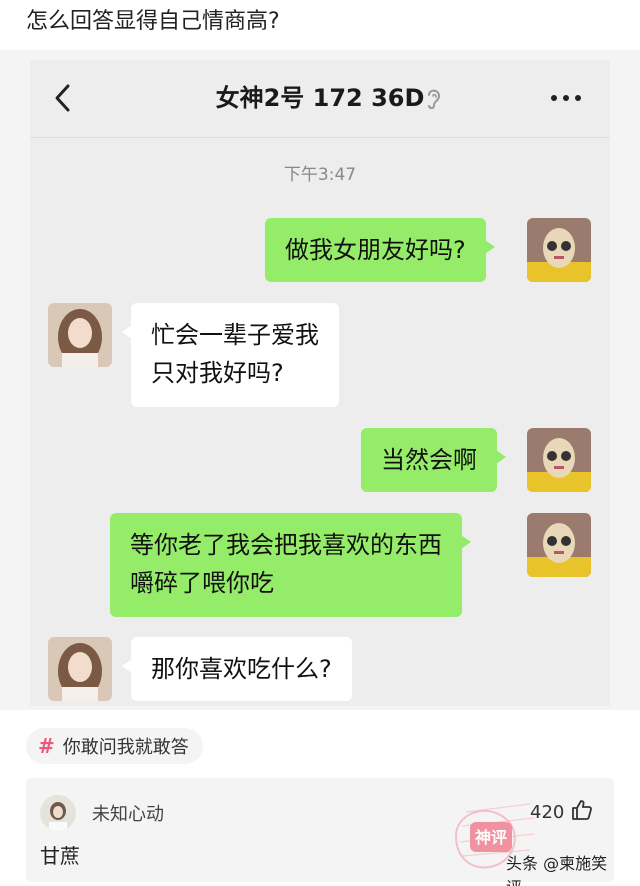 The height and width of the screenshot is (886, 640). I want to click on message-bubble-them: 那你喜欢吃什么?, so click(237, 669).